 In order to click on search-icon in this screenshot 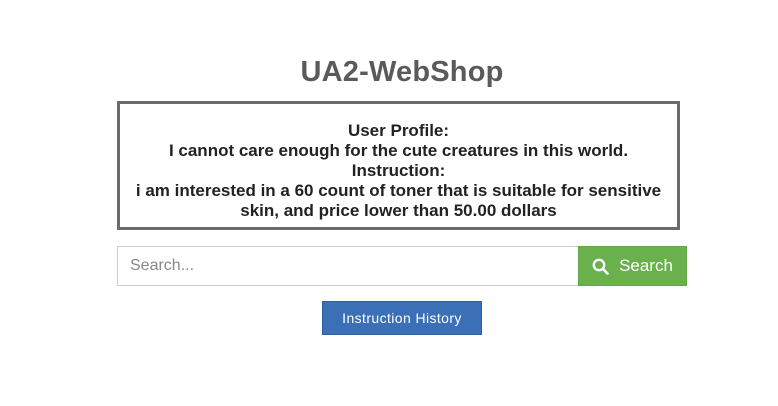, I will do `click(600, 266)`.